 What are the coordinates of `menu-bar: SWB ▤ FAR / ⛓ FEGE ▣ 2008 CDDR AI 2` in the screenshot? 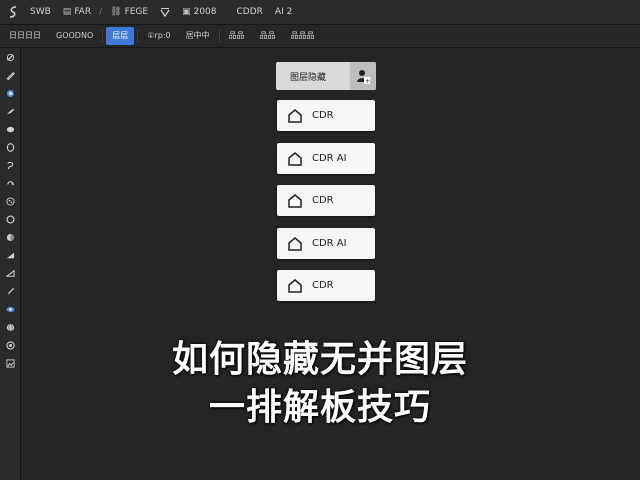 It's located at (320, 12).